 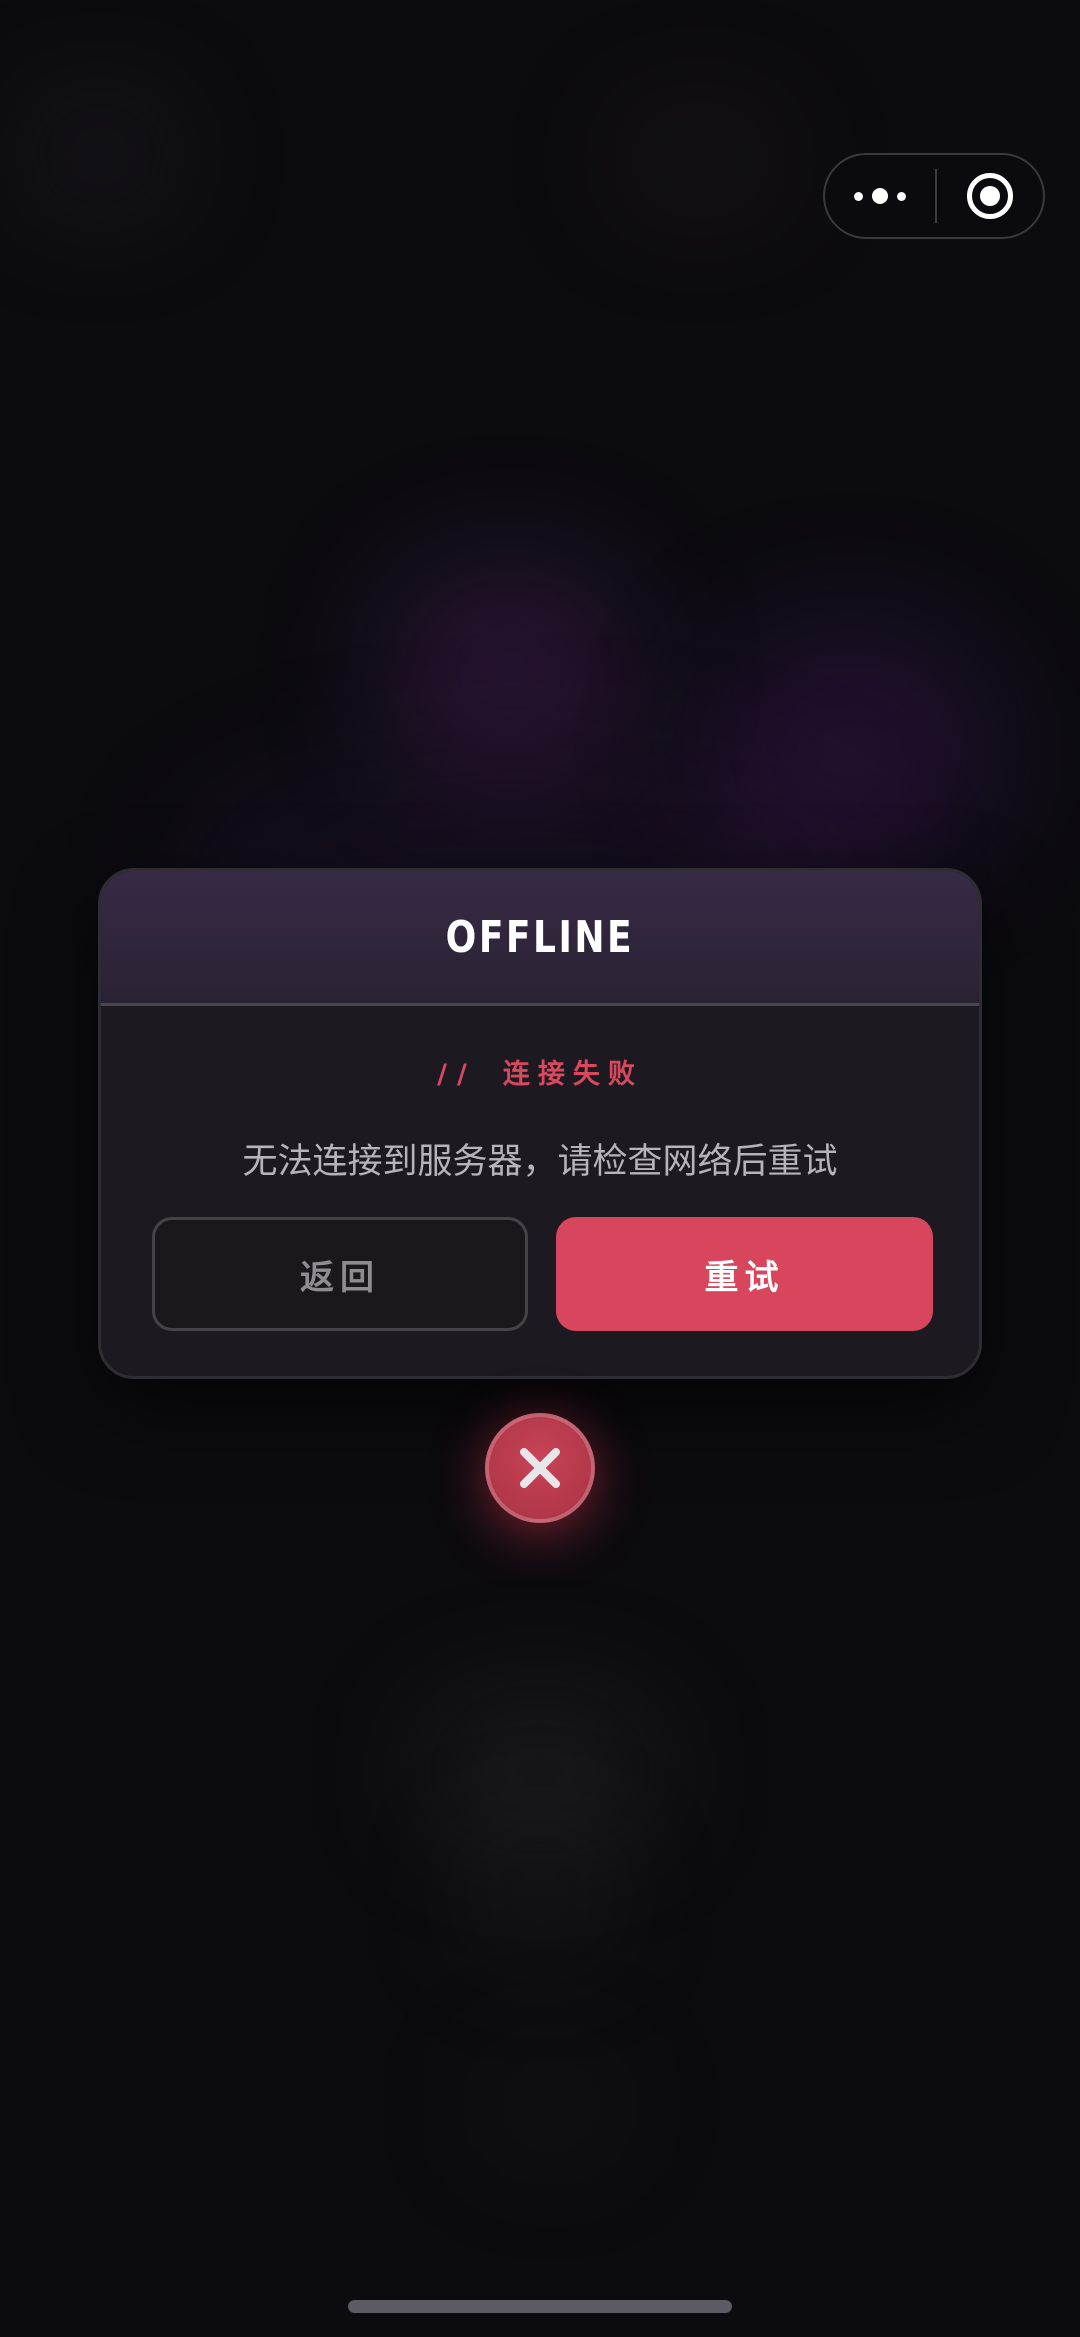 I want to click on back-button: 返回, so click(x=340, y=1274).